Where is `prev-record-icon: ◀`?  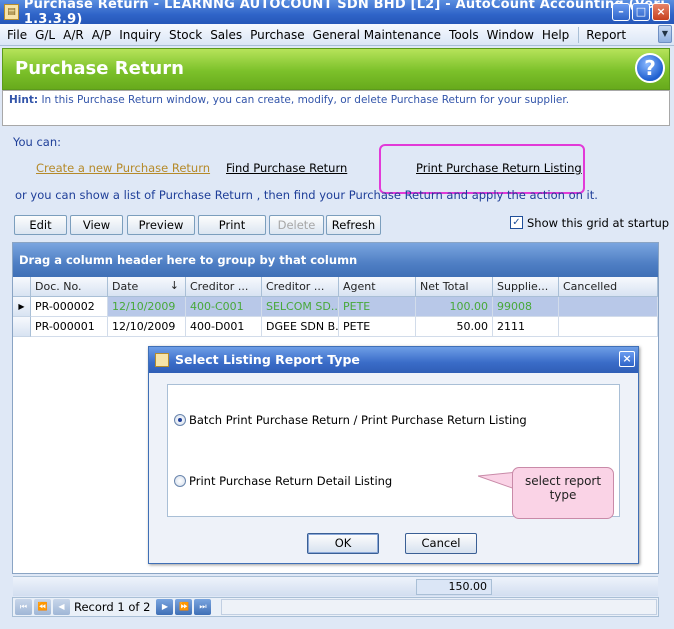 prev-record-icon: ◀ is located at coordinates (61, 607).